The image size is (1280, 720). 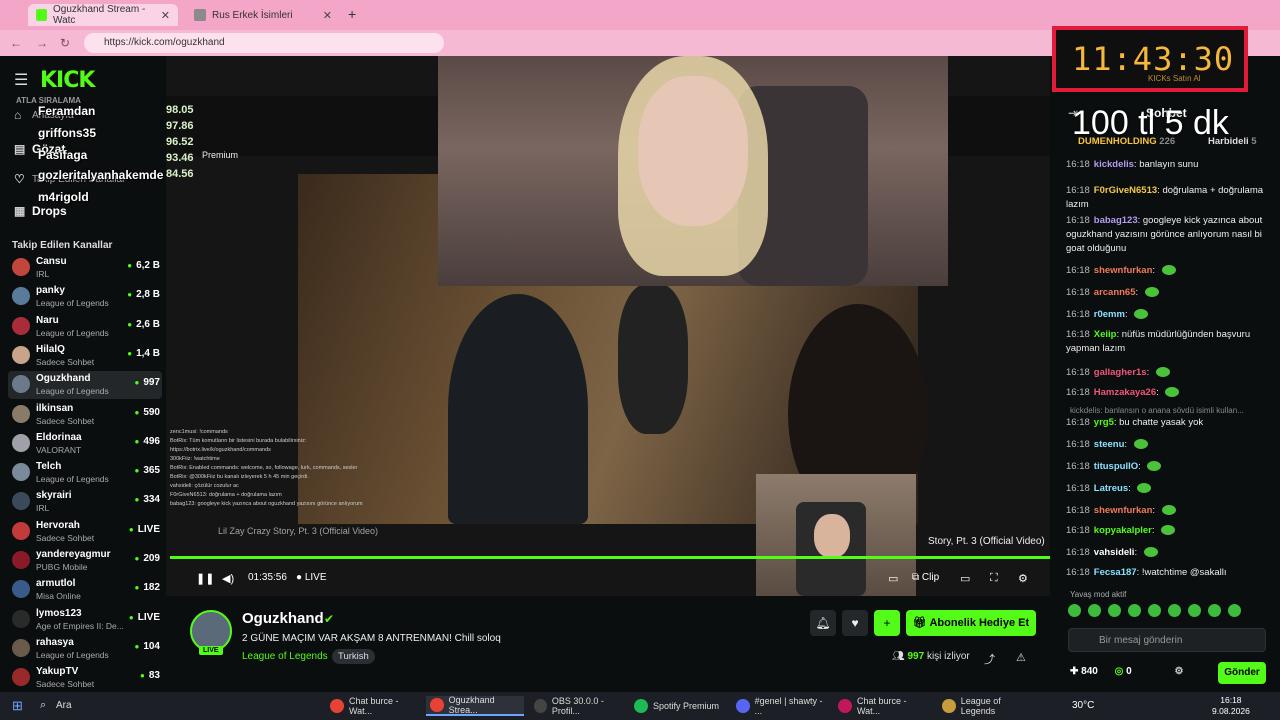 What do you see at coordinates (931, 656) in the screenshot?
I see `viewer-count: 👥︎ 997 kişi izliyor` at bounding box center [931, 656].